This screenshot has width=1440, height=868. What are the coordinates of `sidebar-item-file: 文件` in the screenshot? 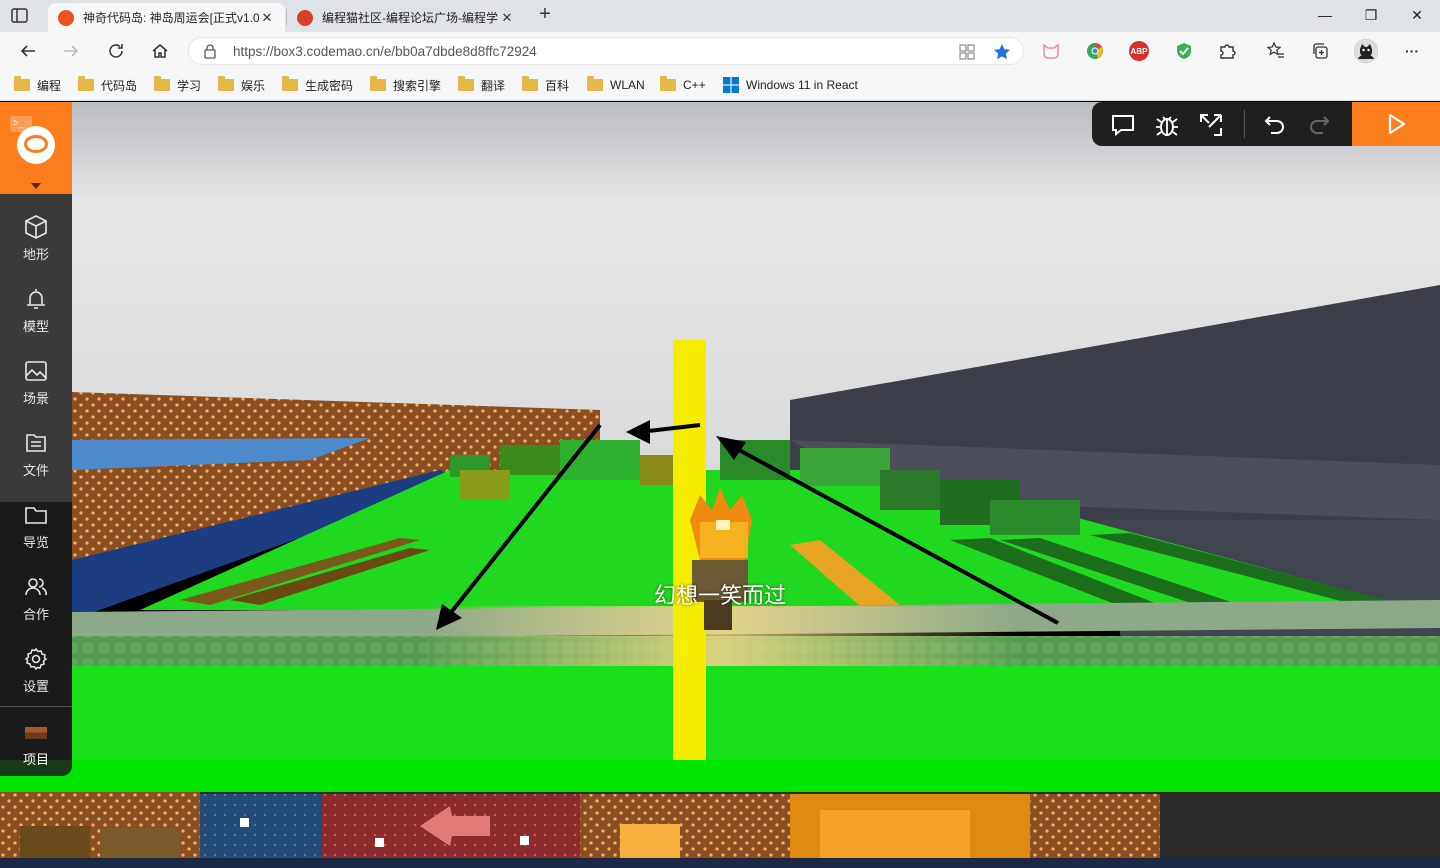 It's located at (36, 455).